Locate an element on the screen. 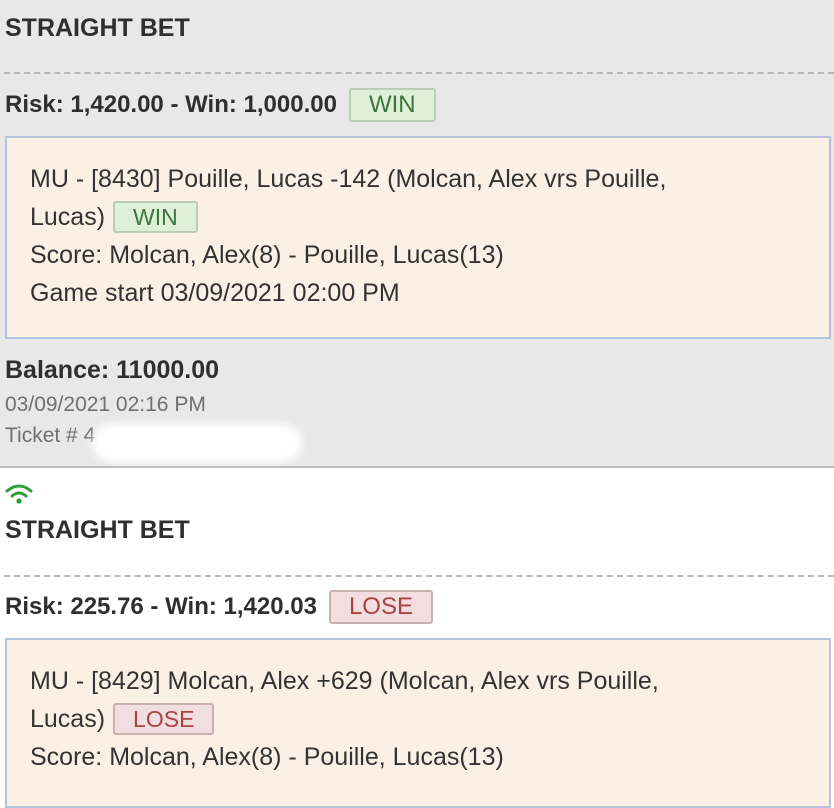 The image size is (834, 808). result-badge: LOSE is located at coordinates (380, 607).